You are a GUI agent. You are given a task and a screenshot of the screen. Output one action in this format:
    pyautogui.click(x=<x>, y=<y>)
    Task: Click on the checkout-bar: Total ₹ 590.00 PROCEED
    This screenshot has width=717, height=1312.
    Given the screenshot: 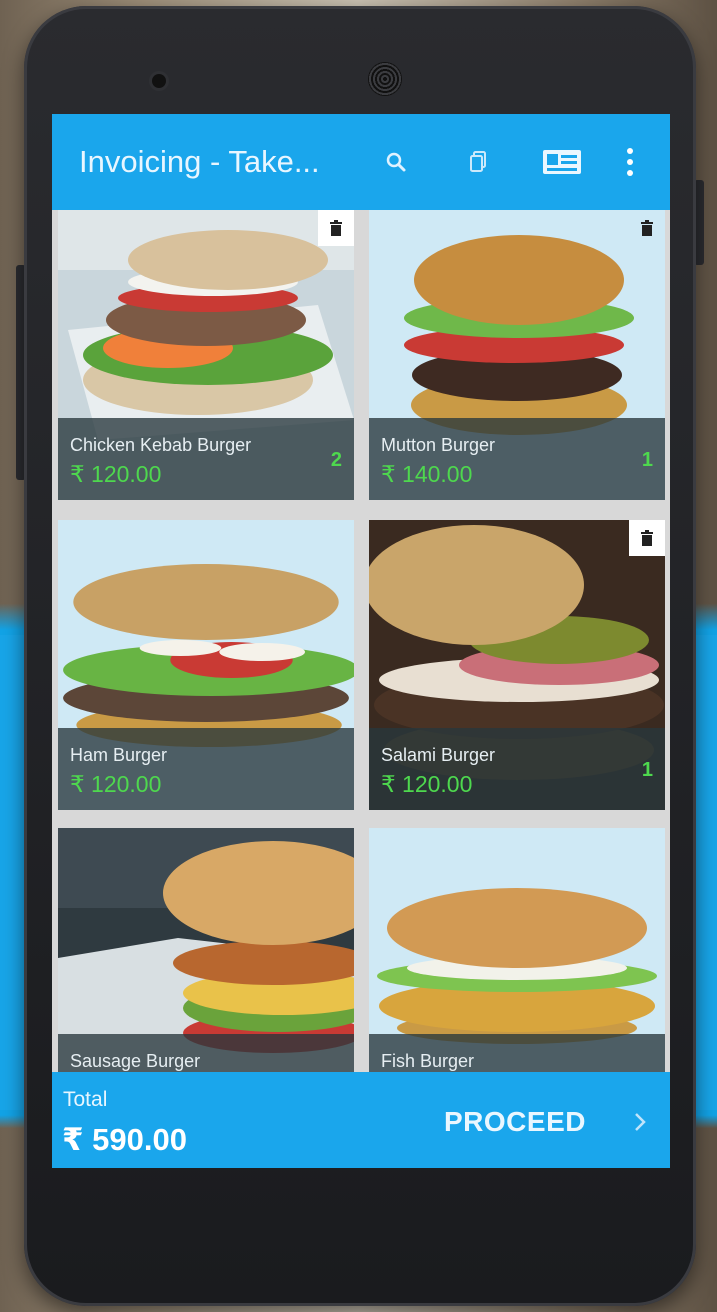 What is the action you would take?
    pyautogui.click(x=361, y=1120)
    